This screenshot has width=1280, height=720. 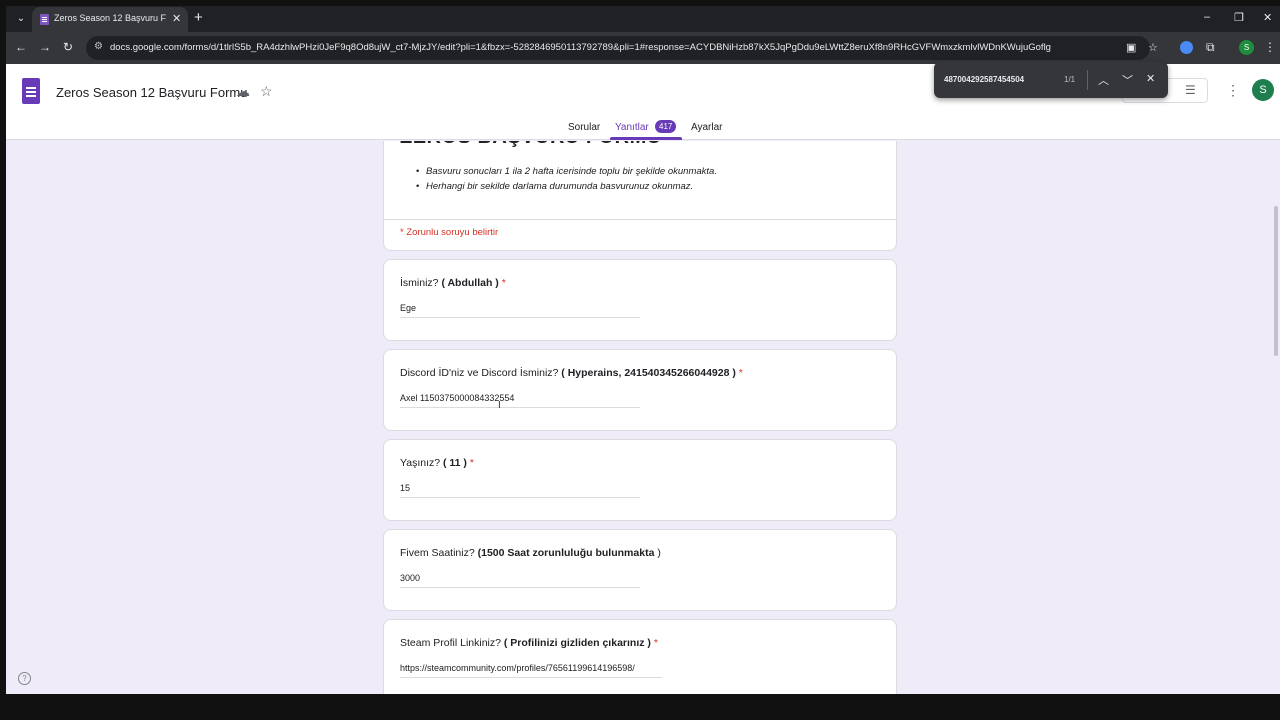 What do you see at coordinates (1186, 47) in the screenshot?
I see `extension-icon` at bounding box center [1186, 47].